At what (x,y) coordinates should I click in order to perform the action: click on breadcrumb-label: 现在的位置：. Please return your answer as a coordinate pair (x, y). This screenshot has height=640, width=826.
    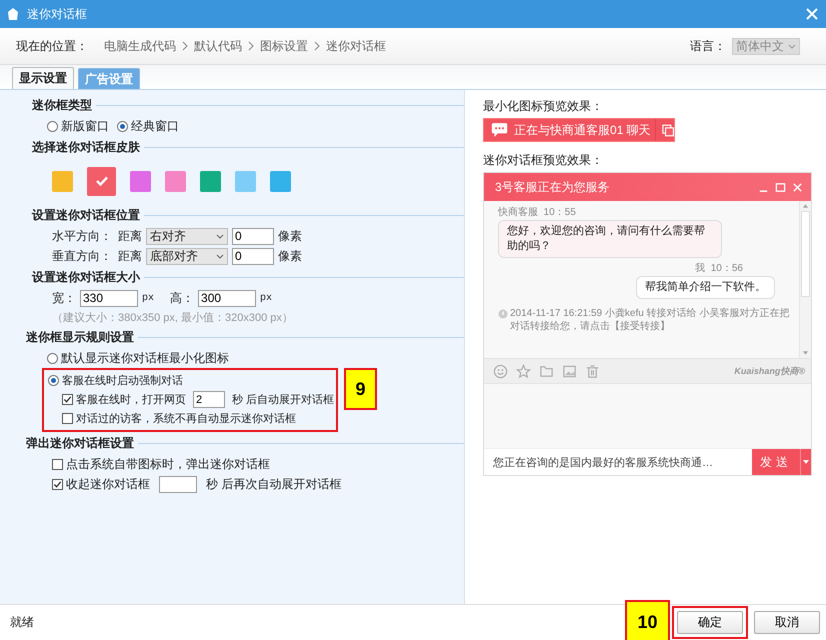
    Looking at the image, I should click on (52, 46).